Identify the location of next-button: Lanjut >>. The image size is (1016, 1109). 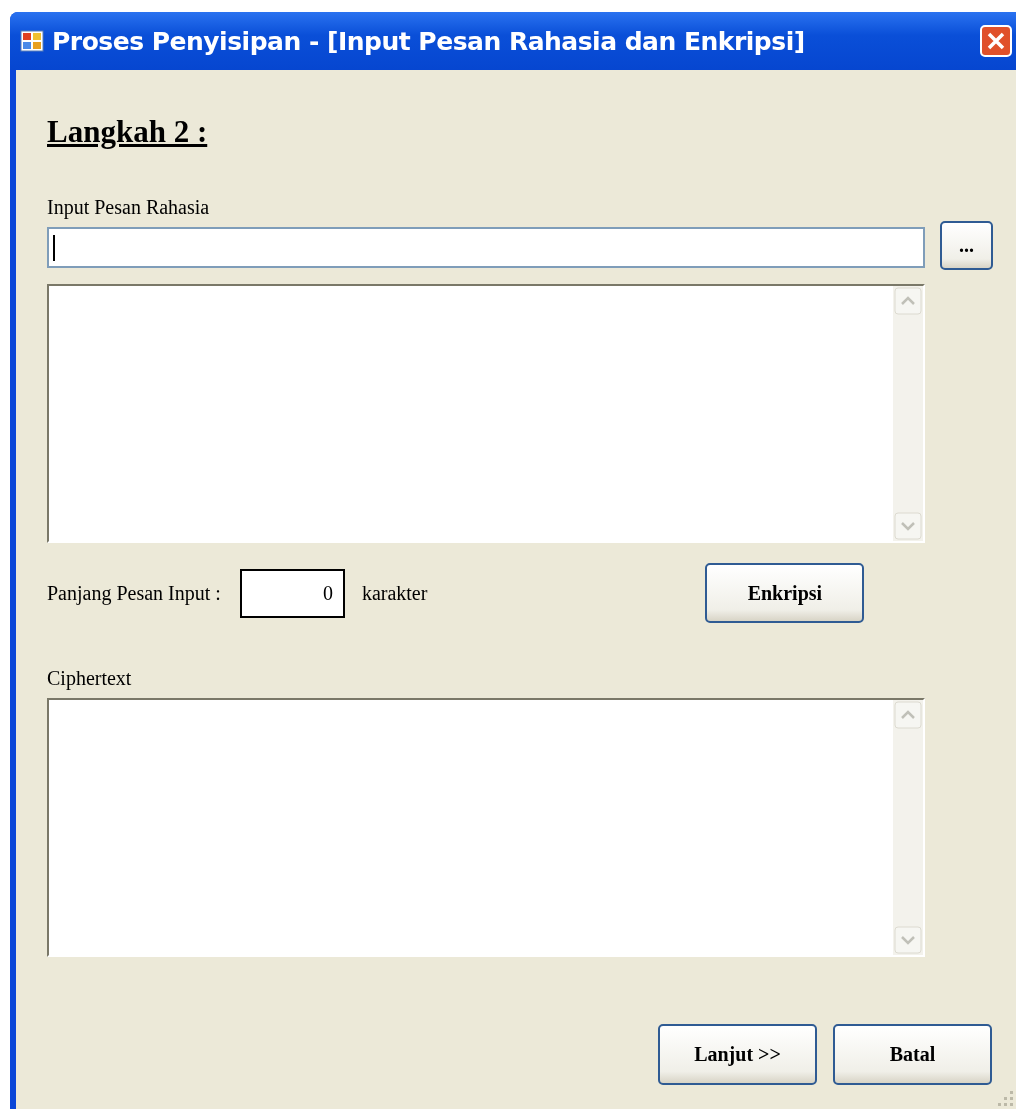
(737, 1054).